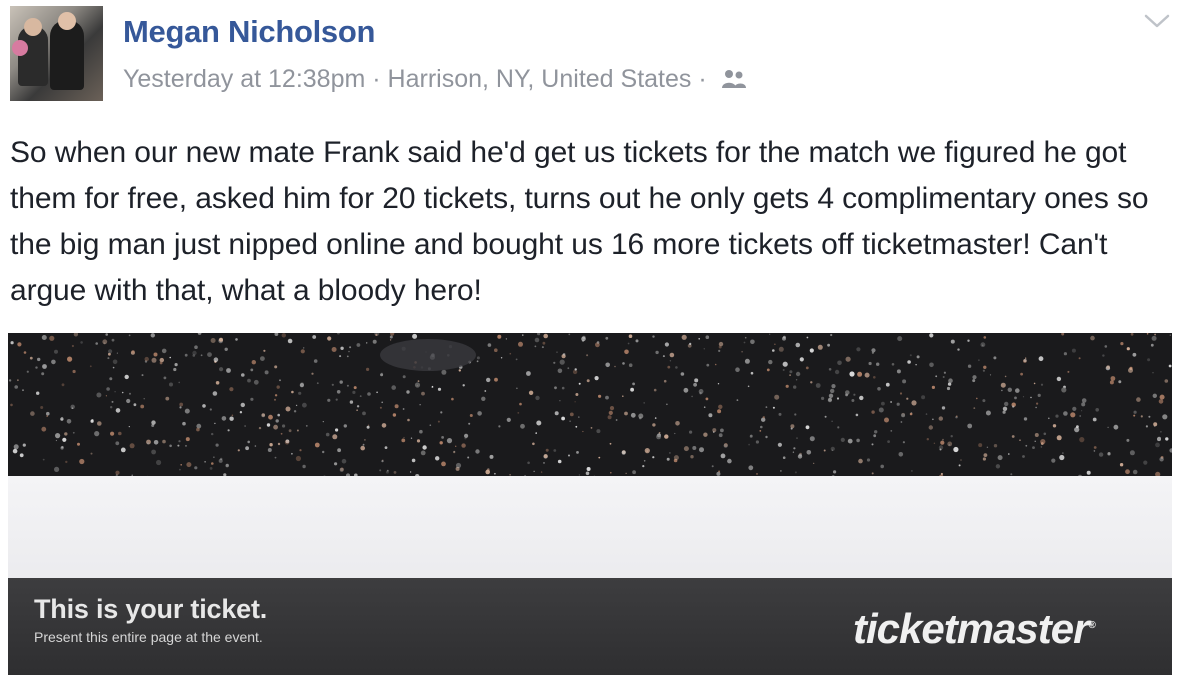 This screenshot has height=675, width=1200. Describe the element at coordinates (56, 53) in the screenshot. I see `avatar` at that location.